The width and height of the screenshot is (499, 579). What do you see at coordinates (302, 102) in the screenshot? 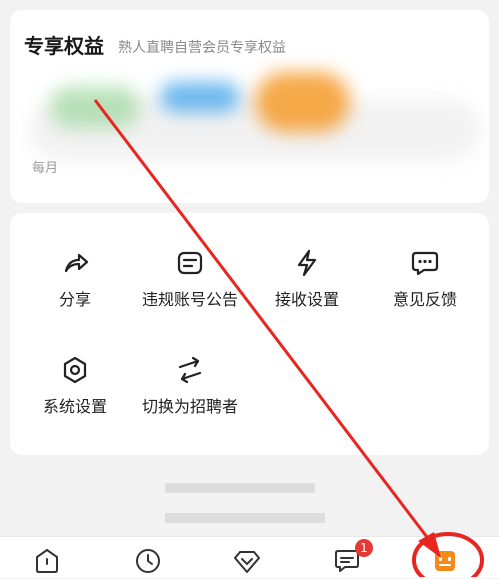
I see `blurred-benefit-orange` at bounding box center [302, 102].